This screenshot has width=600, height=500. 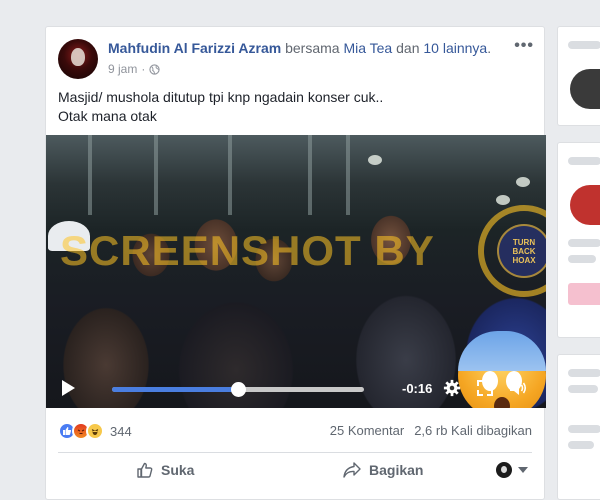 What do you see at coordinates (408, 48) in the screenshot?
I see `and-text: dan` at bounding box center [408, 48].